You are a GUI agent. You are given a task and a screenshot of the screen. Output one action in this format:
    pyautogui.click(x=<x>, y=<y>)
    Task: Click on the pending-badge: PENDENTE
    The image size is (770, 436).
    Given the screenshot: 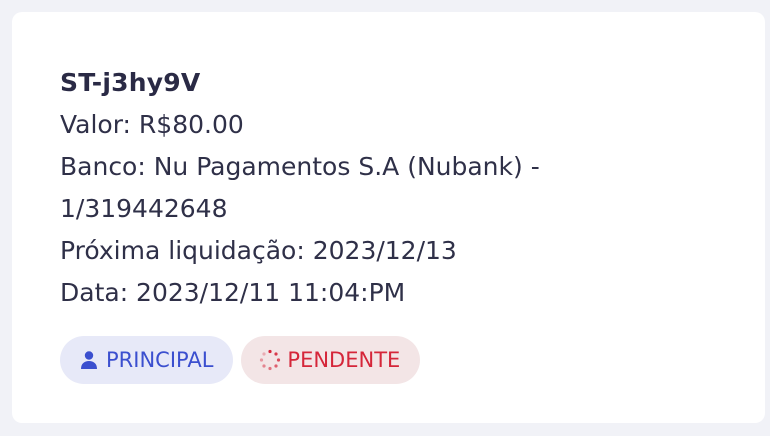 What is the action you would take?
    pyautogui.click(x=331, y=360)
    